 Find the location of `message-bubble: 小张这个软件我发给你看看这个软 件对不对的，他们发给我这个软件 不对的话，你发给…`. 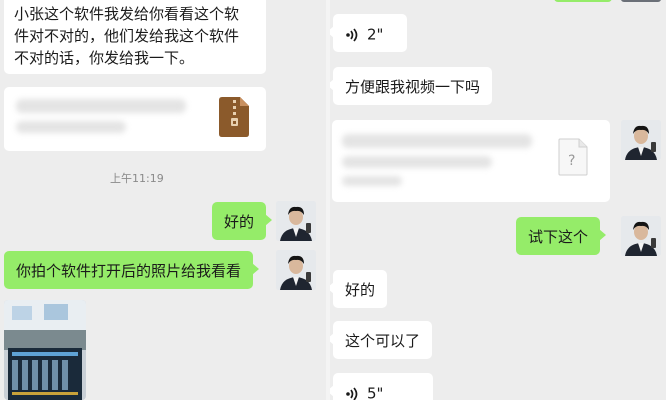

message-bubble: 小张这个软件我发给你看看这个软 件对不对的，他们发给我这个软件 不对的话，你发给… is located at coordinates (135, 37).